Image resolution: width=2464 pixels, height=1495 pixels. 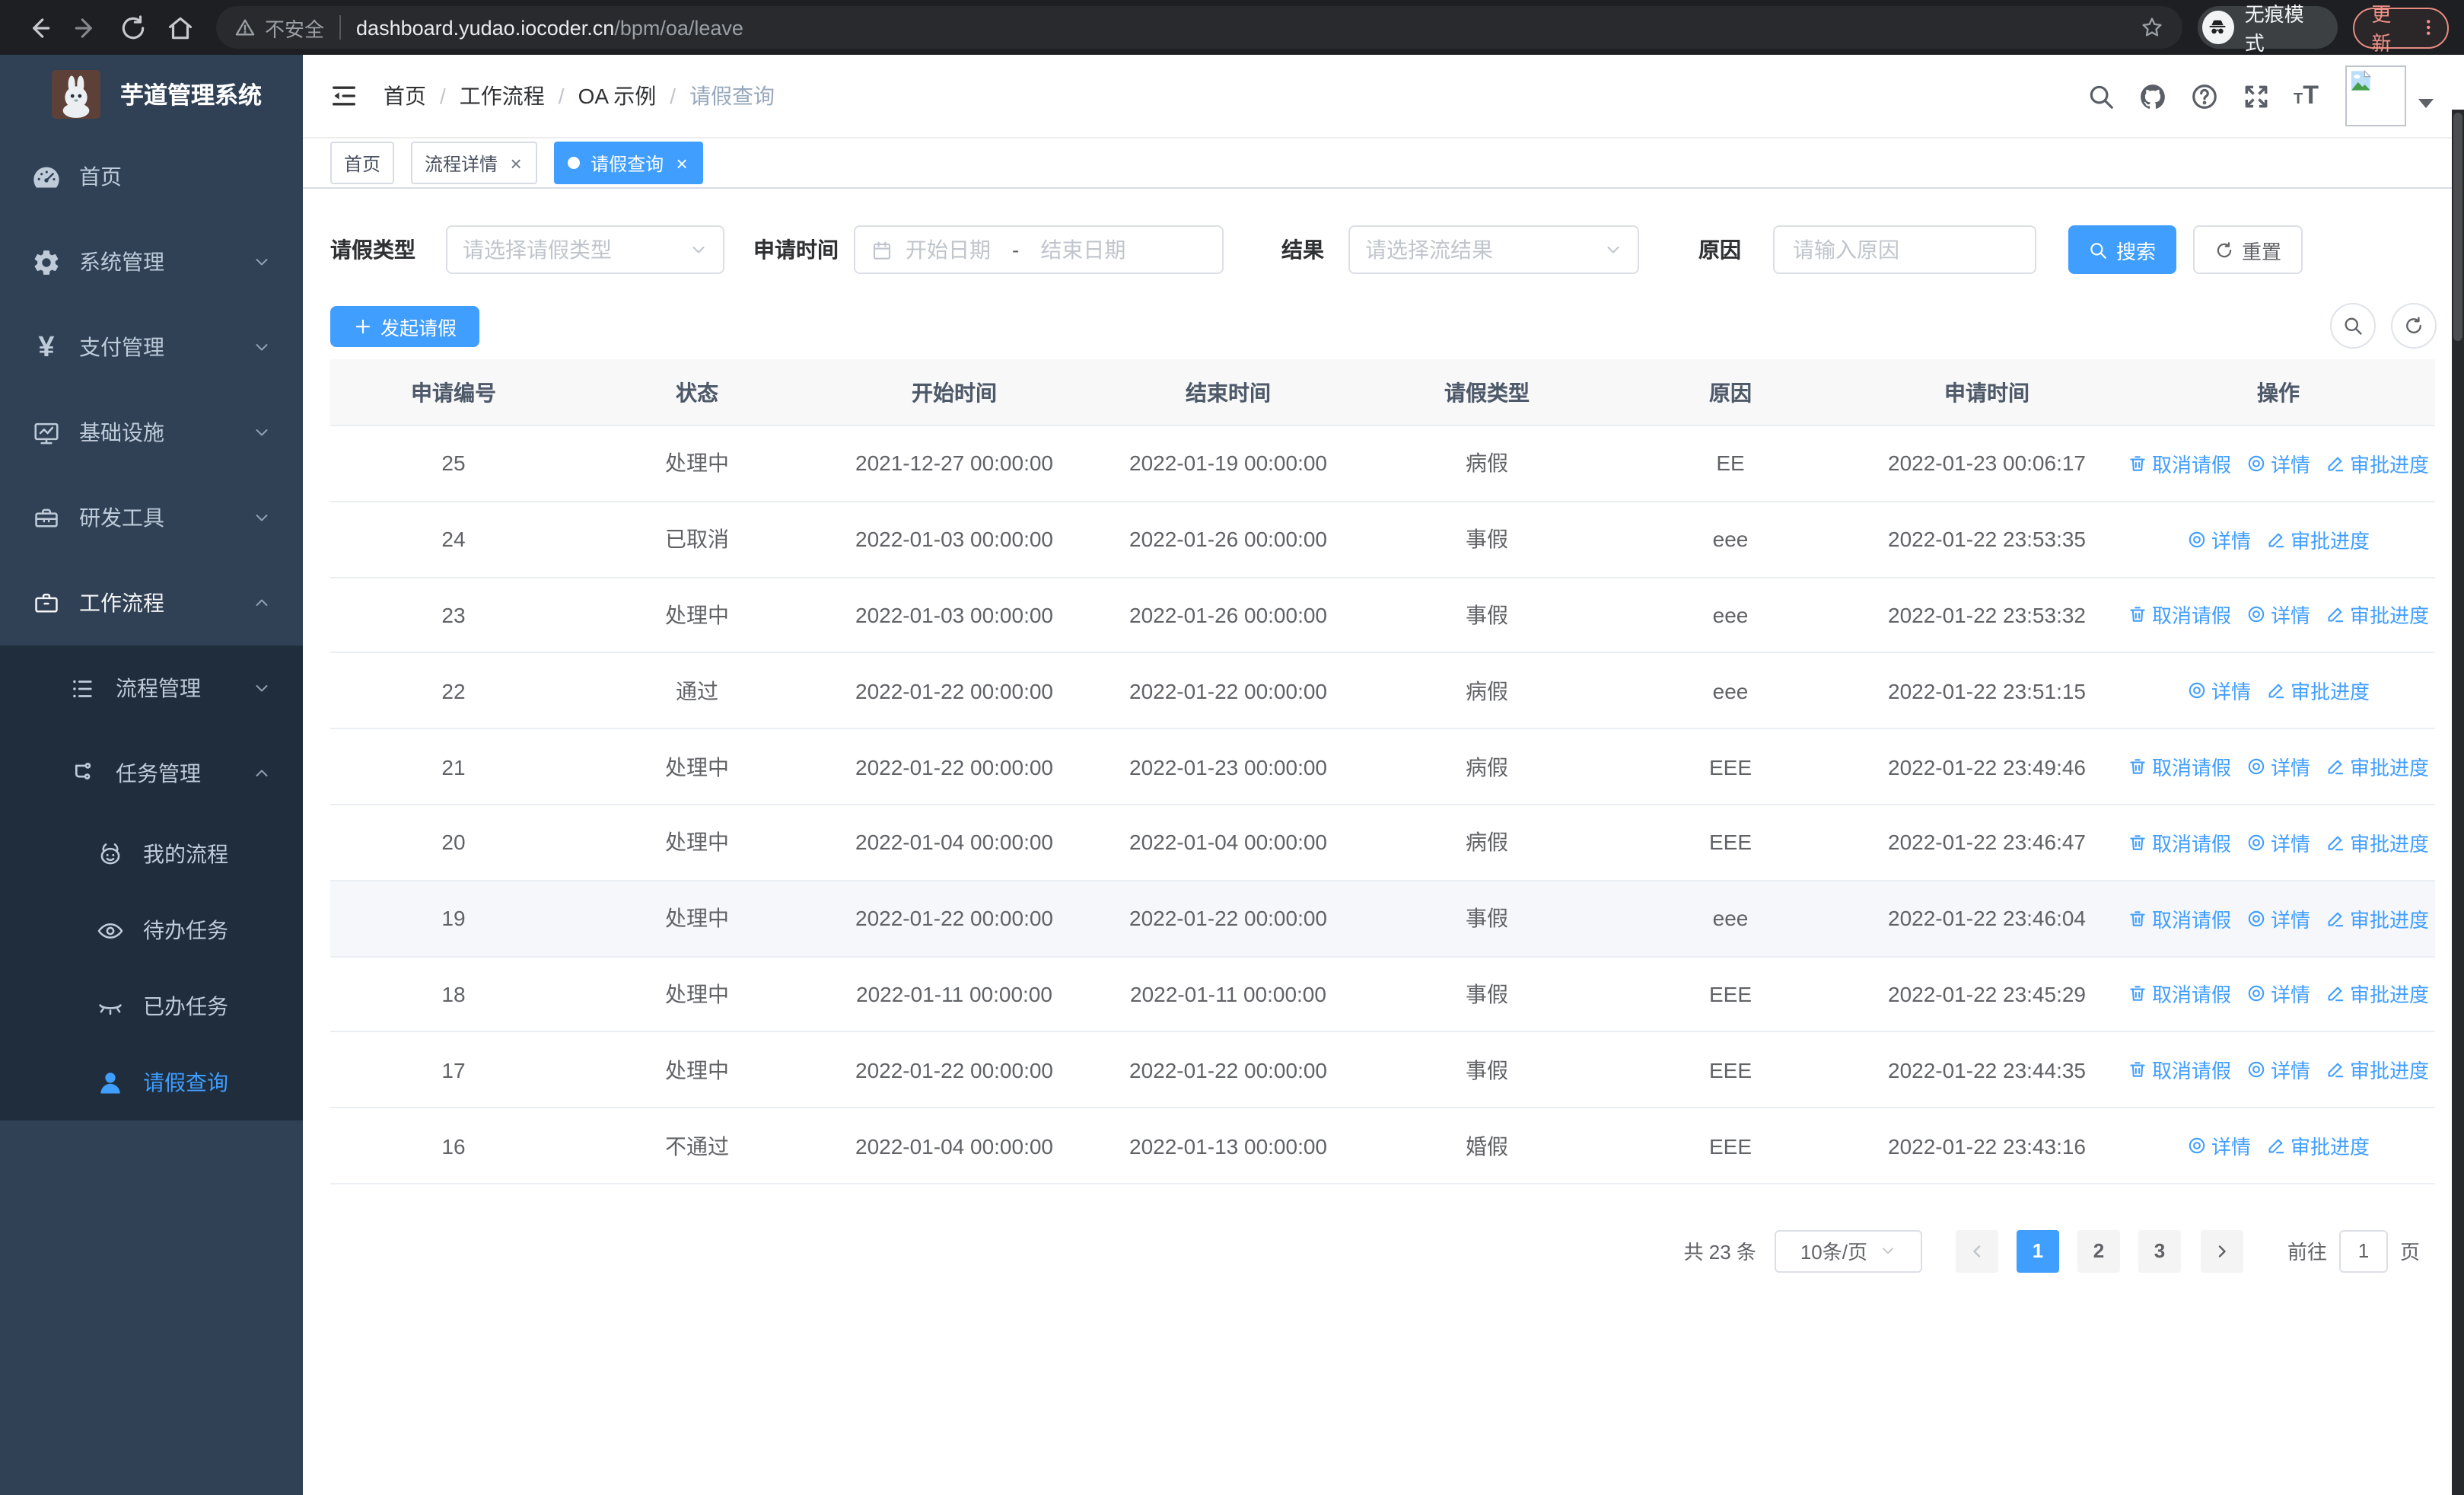 What do you see at coordinates (151, 774) in the screenshot?
I see `sidebar-item-task-mgmt: 任务管理` at bounding box center [151, 774].